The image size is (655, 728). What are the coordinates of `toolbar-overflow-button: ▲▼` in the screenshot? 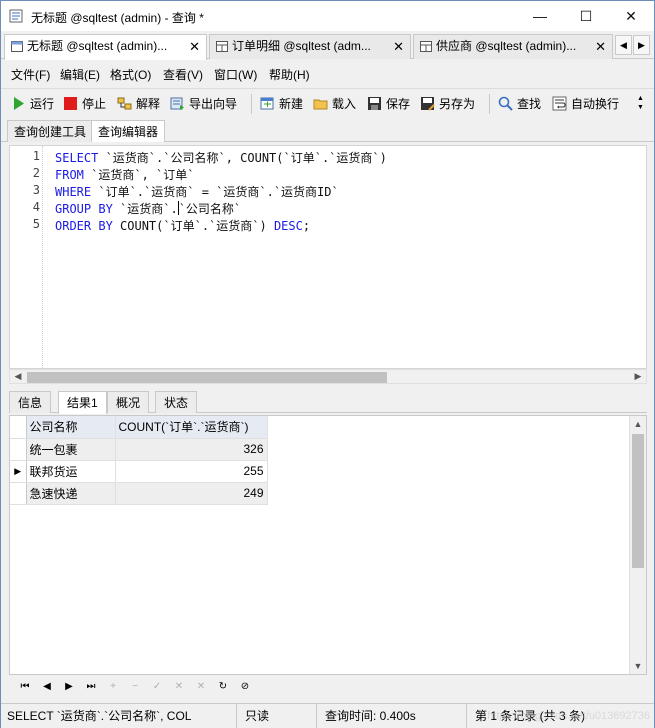 It's located at (641, 103).